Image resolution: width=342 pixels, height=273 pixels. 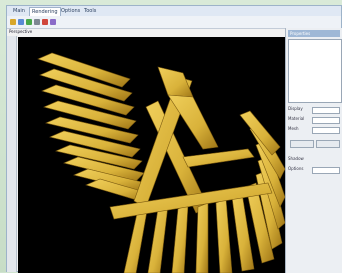 What do you see at coordinates (296, 158) in the screenshot?
I see `row-shadow: Shadow` at bounding box center [296, 158].